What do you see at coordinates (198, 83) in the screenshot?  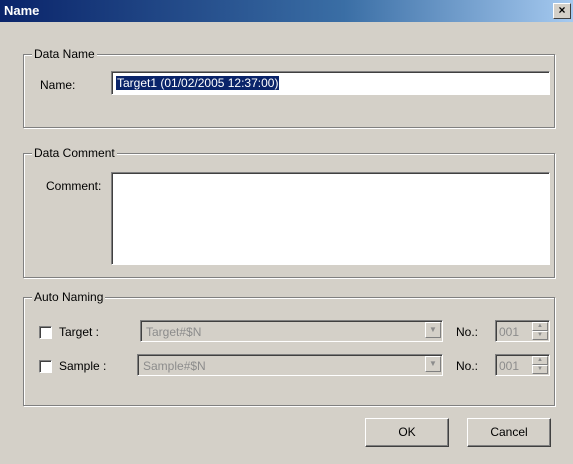 I see `name-input-value: Target1 (01/02/2005 12:37:00)` at bounding box center [198, 83].